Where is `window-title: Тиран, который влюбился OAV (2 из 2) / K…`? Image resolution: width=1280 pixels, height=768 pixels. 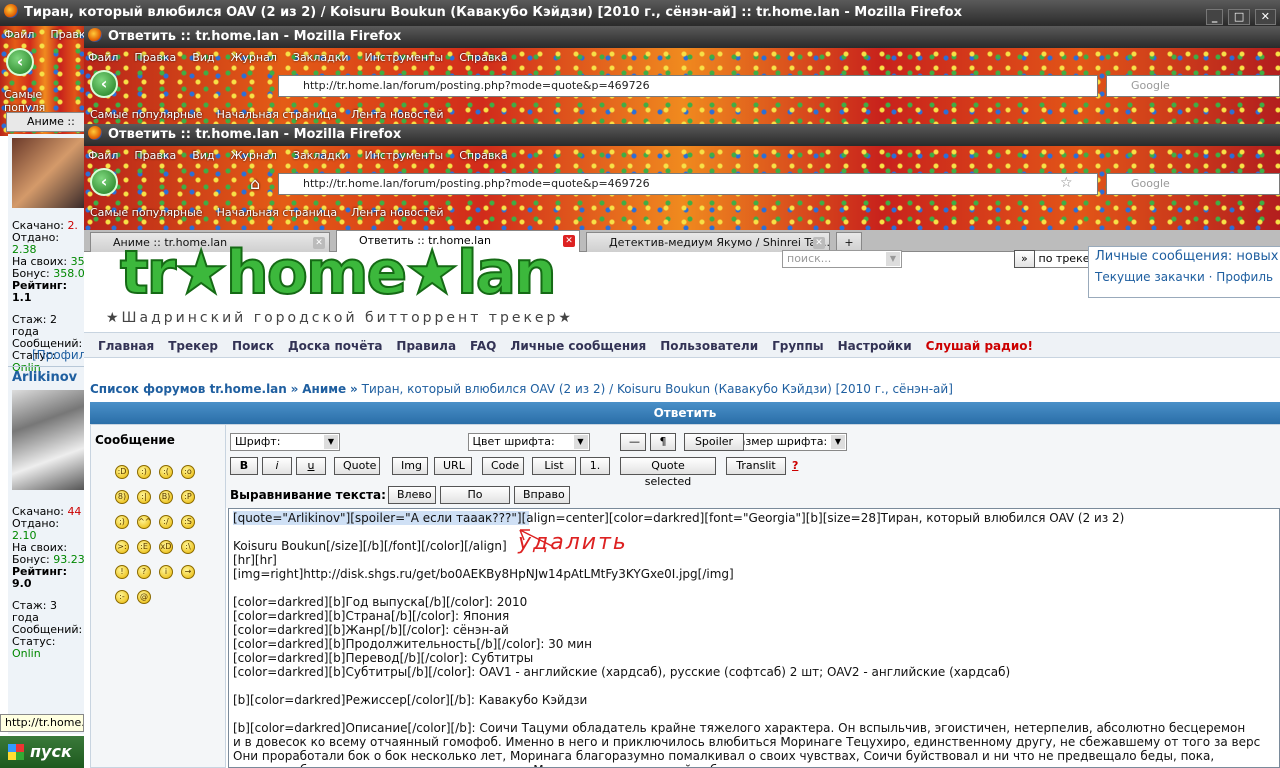 window-title: Тиран, который влюбился OAV (2 из 2) / K… is located at coordinates (493, 12).